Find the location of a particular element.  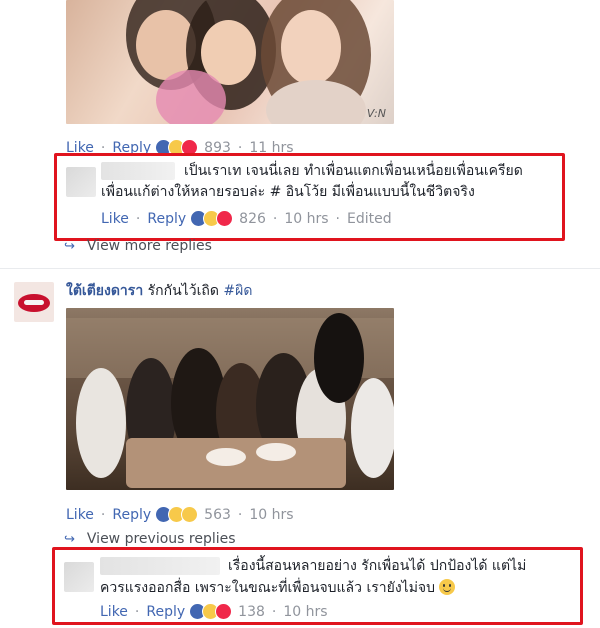

teeth-icon is located at coordinates (34, 302).